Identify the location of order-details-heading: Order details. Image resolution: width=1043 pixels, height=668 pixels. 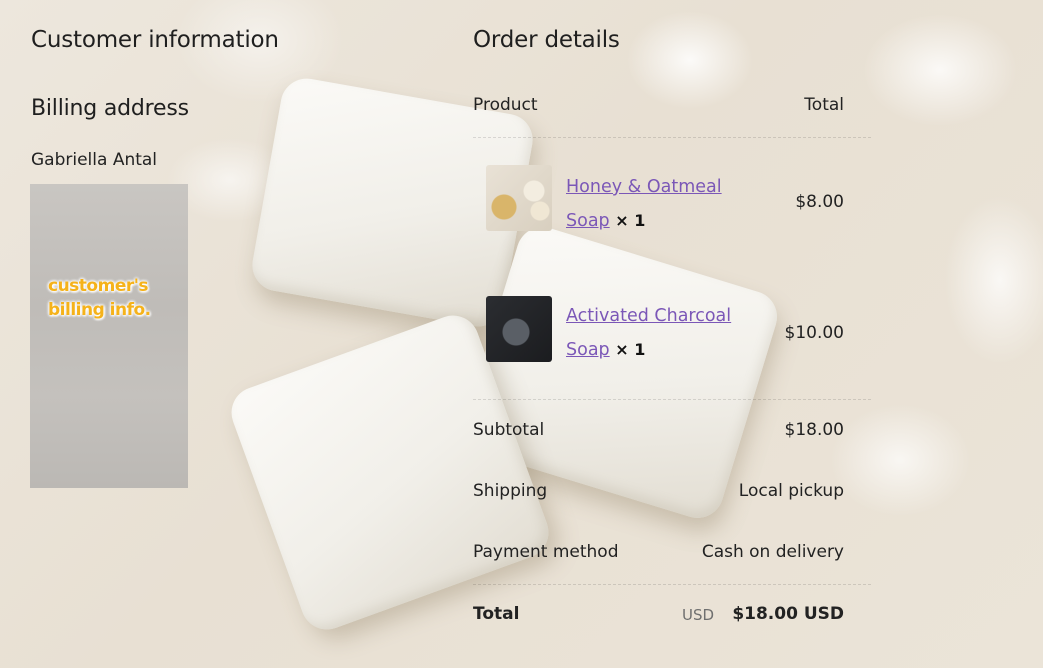
(546, 40).